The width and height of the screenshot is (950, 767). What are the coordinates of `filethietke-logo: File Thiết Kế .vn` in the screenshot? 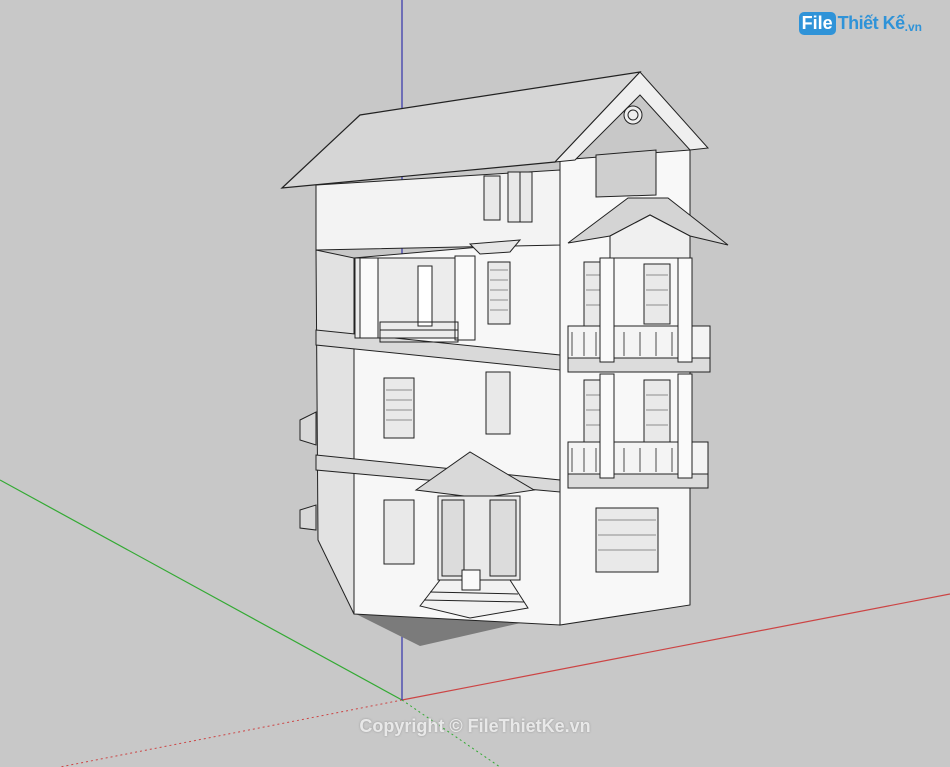 It's located at (860, 23).